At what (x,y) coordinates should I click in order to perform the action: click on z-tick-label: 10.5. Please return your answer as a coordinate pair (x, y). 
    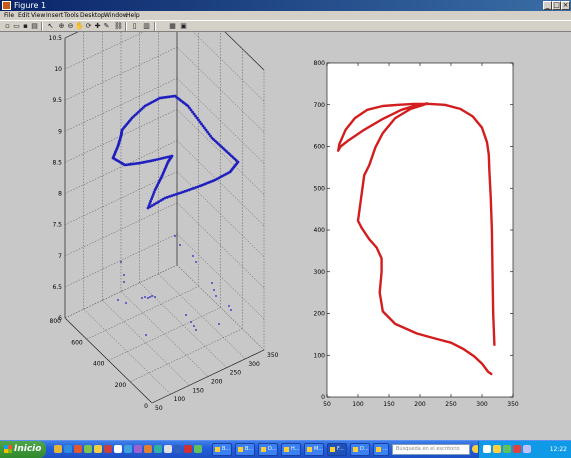
    Looking at the image, I should click on (56, 38).